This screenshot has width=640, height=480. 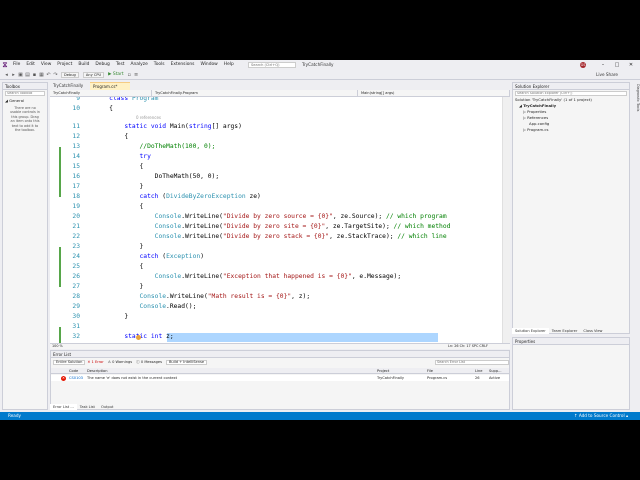 What do you see at coordinates (276, 206) in the screenshot?
I see `code-line: 19 {` at bounding box center [276, 206].